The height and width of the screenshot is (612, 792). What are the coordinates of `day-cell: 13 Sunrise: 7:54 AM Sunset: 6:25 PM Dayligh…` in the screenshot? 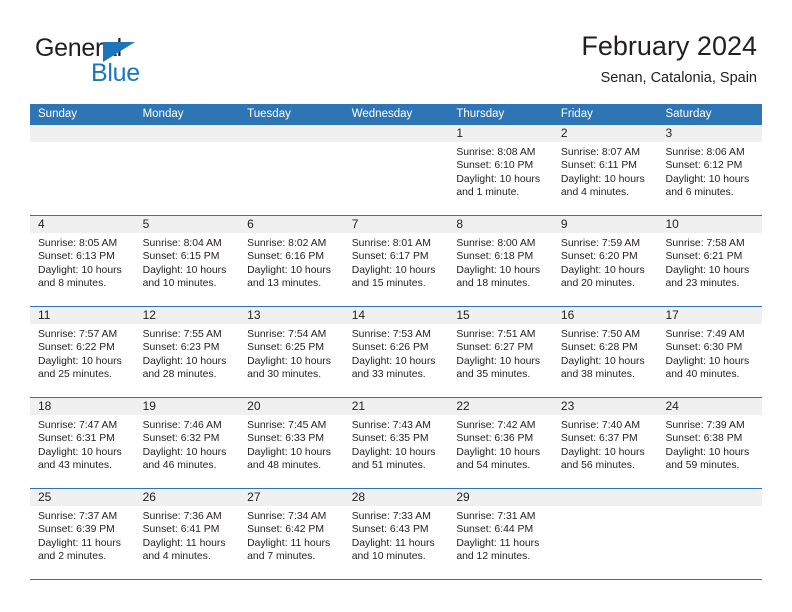 It's located at (291, 352).